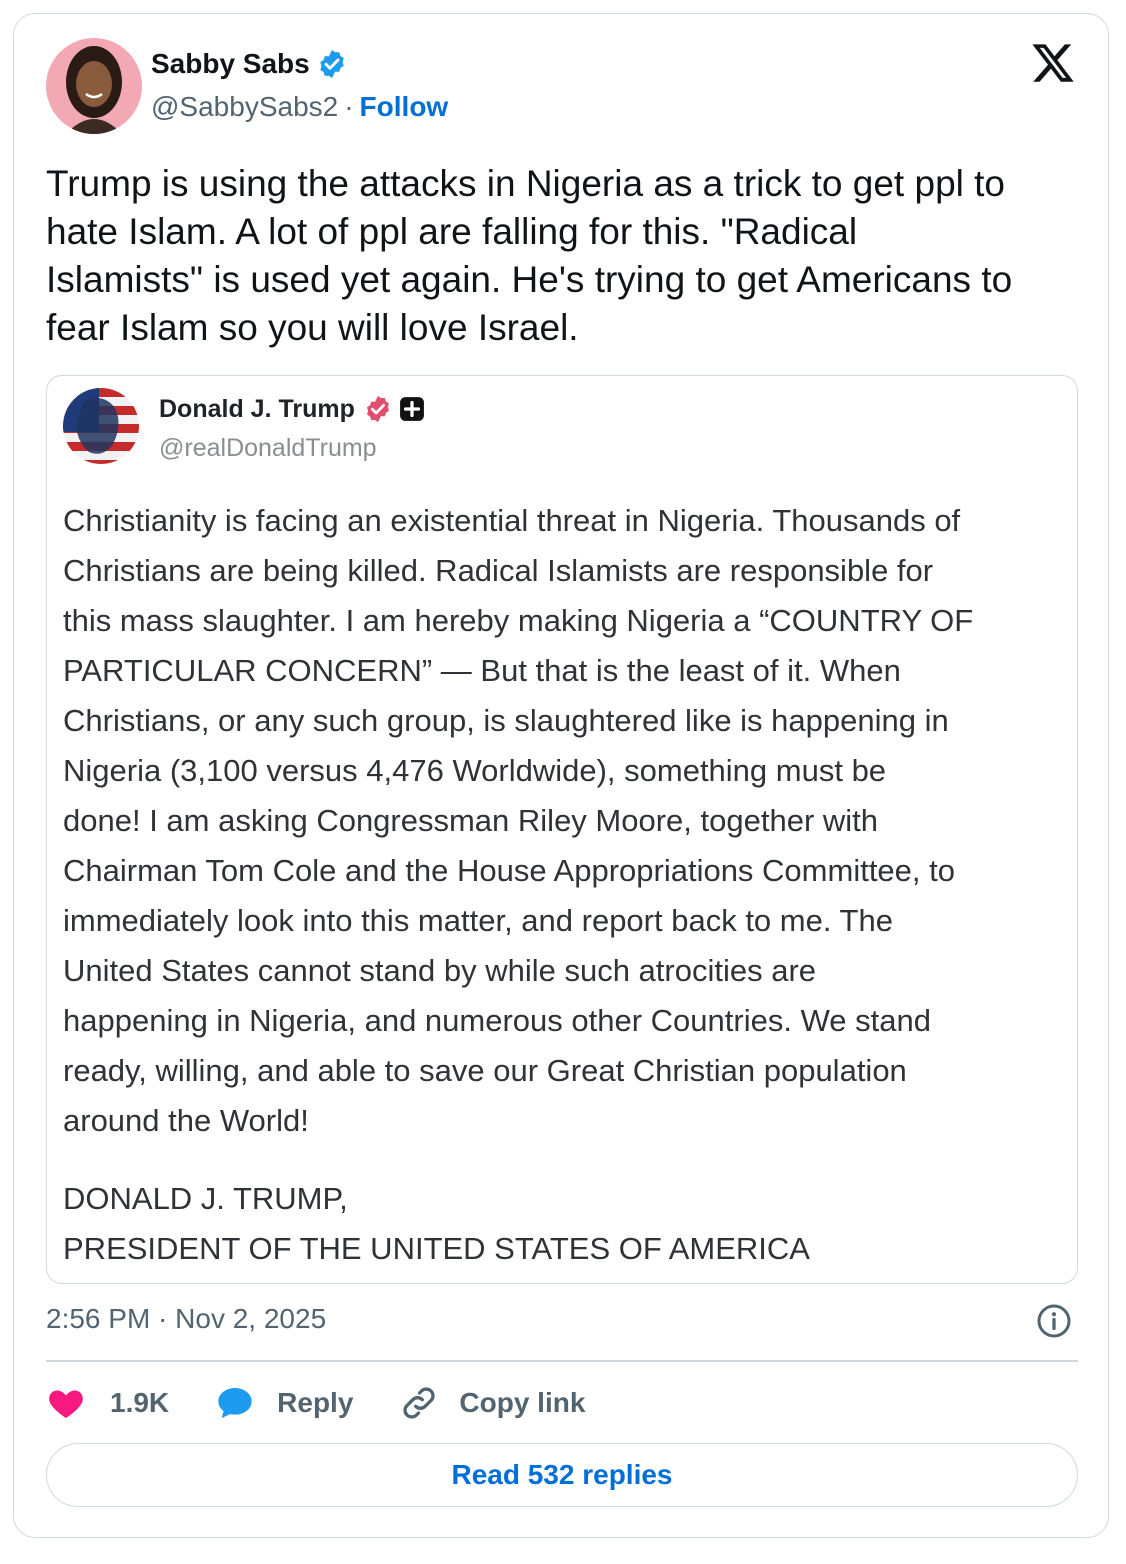  Describe the element at coordinates (205, 1198) in the screenshot. I see `signature-line-1: DONALD J. TRUMP,` at that location.